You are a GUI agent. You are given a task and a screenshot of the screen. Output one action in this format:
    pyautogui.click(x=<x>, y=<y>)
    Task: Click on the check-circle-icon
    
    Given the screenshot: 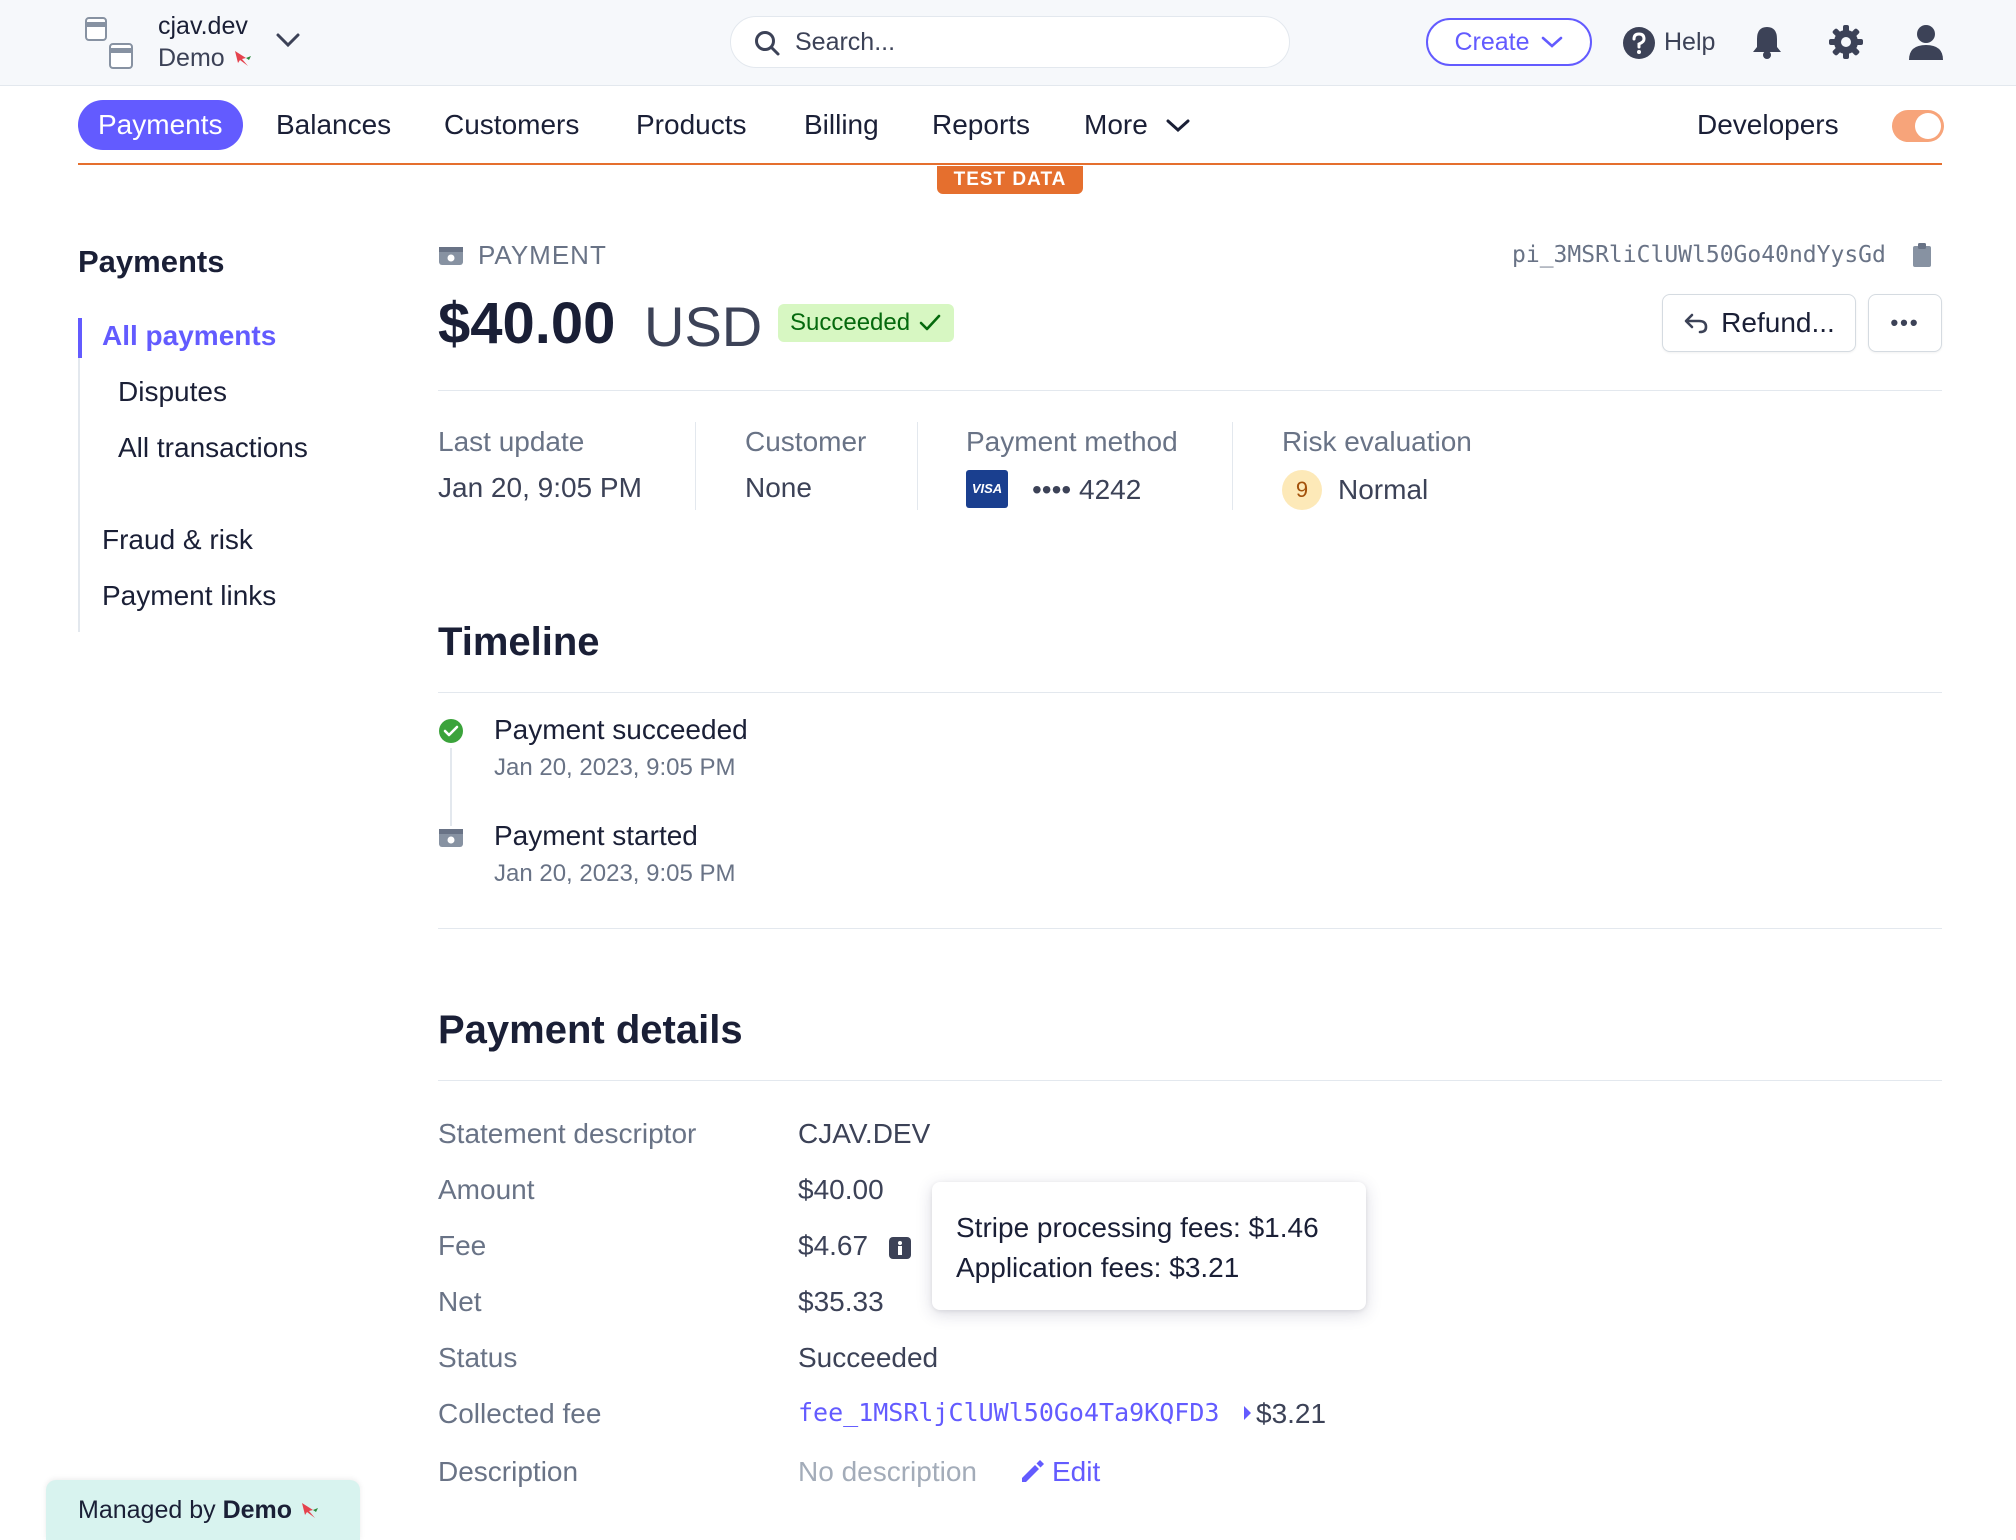 What is the action you would take?
    pyautogui.click(x=451, y=731)
    